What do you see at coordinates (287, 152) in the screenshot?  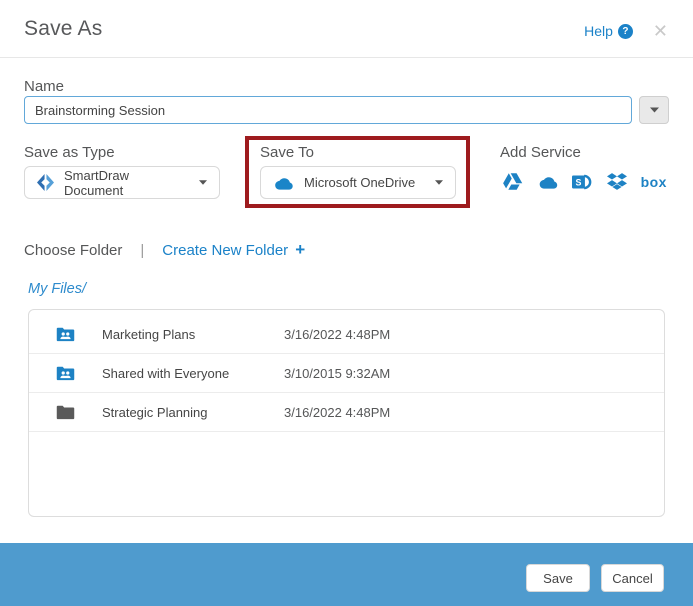 I see `save-to-label: Save To` at bounding box center [287, 152].